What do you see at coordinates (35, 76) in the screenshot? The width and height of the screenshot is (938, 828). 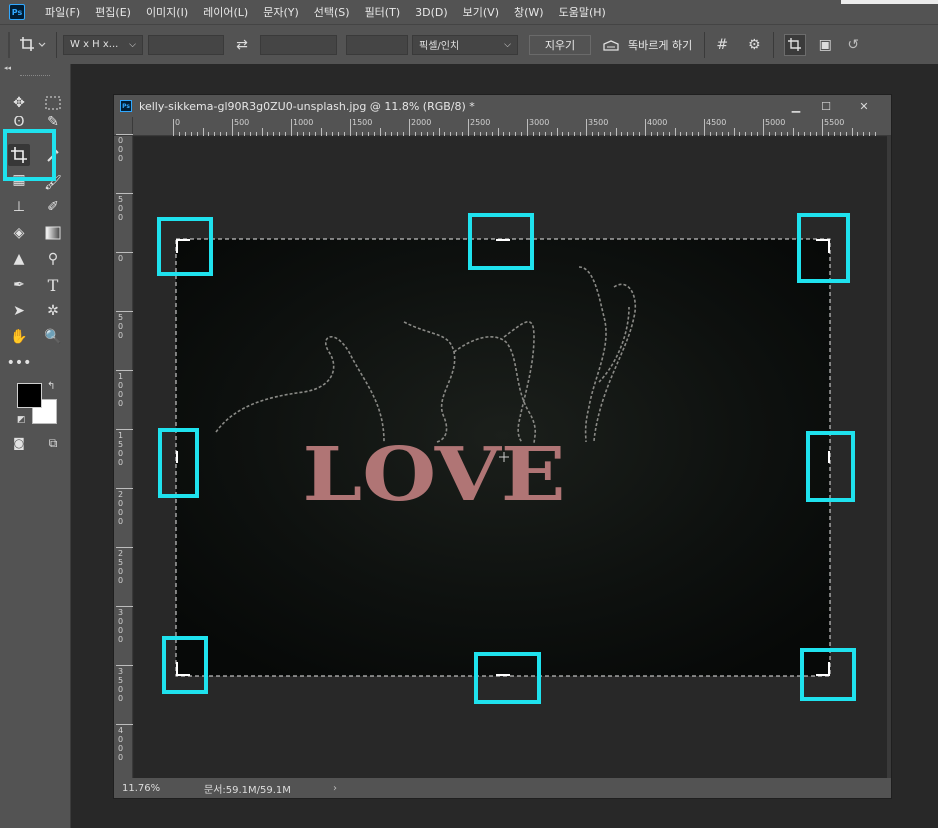 I see `toolbar-drag-handle` at bounding box center [35, 76].